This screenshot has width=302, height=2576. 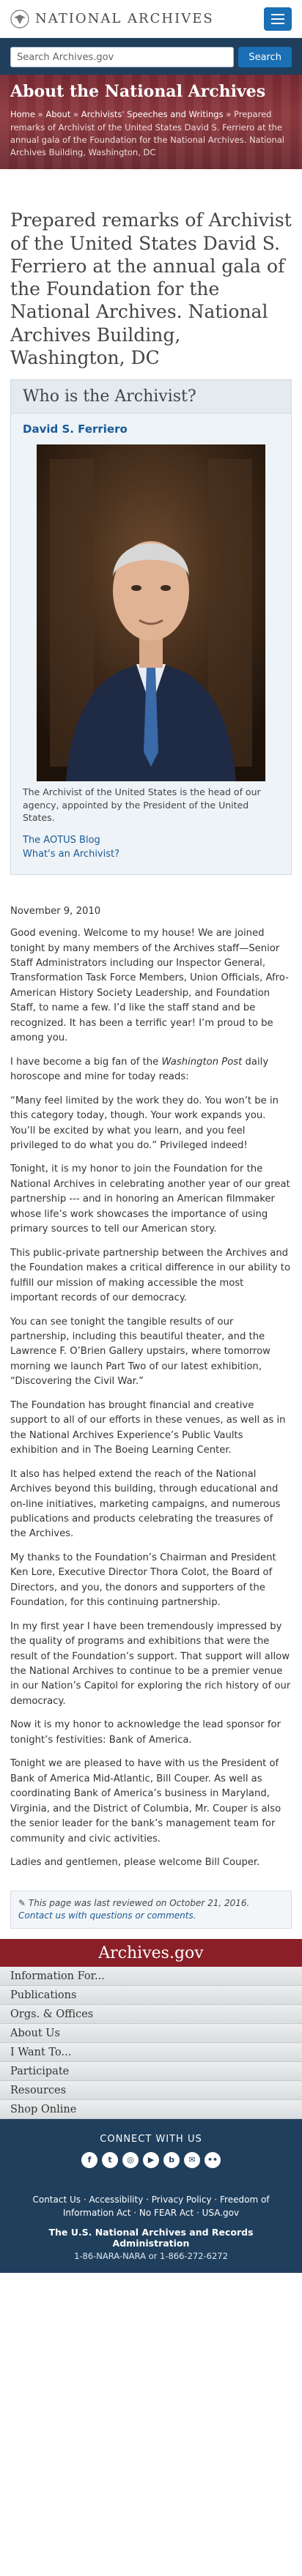 What do you see at coordinates (56, 2200) in the screenshot?
I see `footer-link-contact: Contact Us` at bounding box center [56, 2200].